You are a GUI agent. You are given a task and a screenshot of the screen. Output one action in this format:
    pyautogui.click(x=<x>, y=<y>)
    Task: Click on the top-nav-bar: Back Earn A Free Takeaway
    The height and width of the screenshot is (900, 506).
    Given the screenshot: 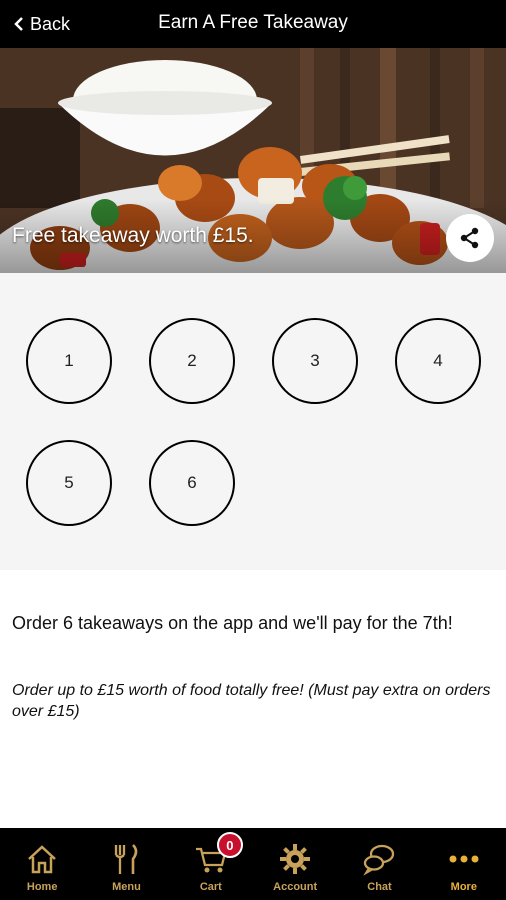 What is the action you would take?
    pyautogui.click(x=253, y=24)
    